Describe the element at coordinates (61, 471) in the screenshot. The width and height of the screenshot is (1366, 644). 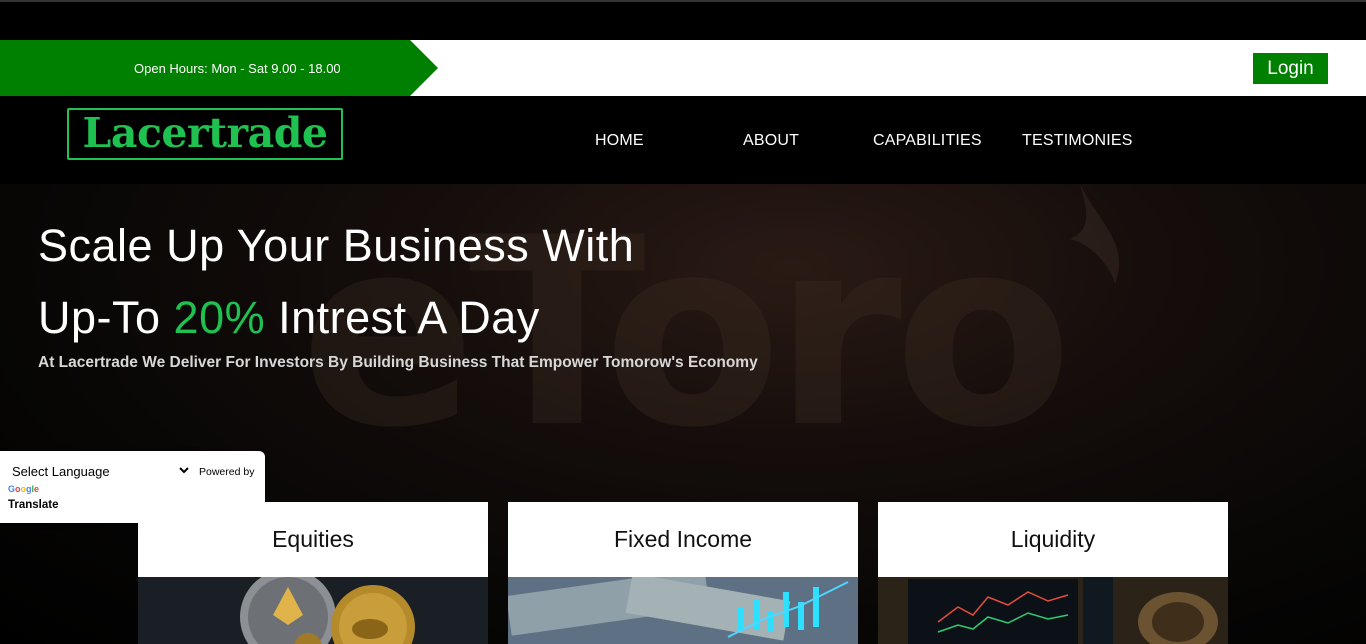
I see `language-select: Select Language` at that location.